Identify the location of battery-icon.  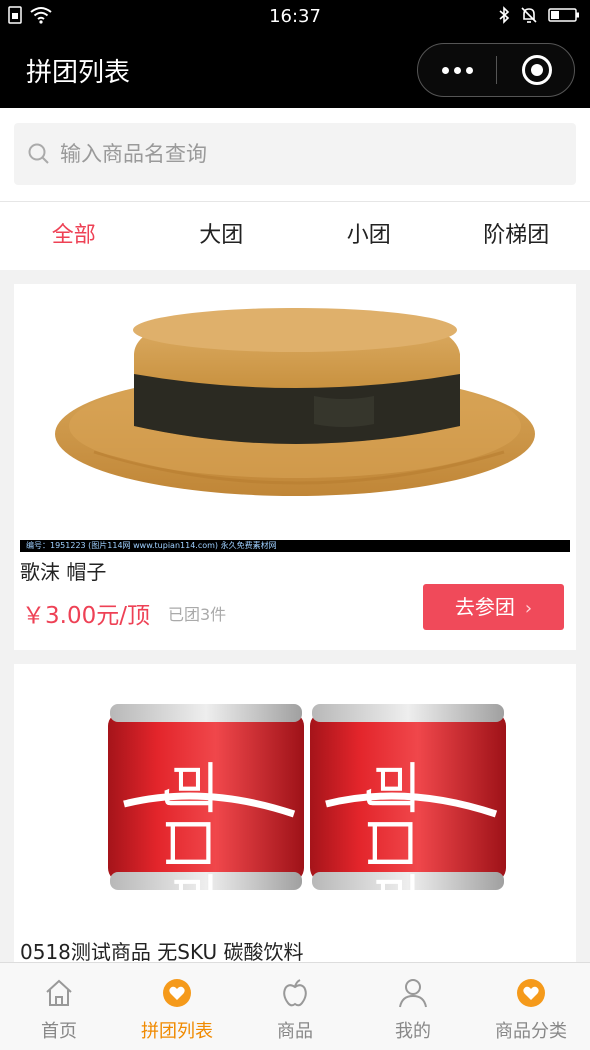
(563, 15).